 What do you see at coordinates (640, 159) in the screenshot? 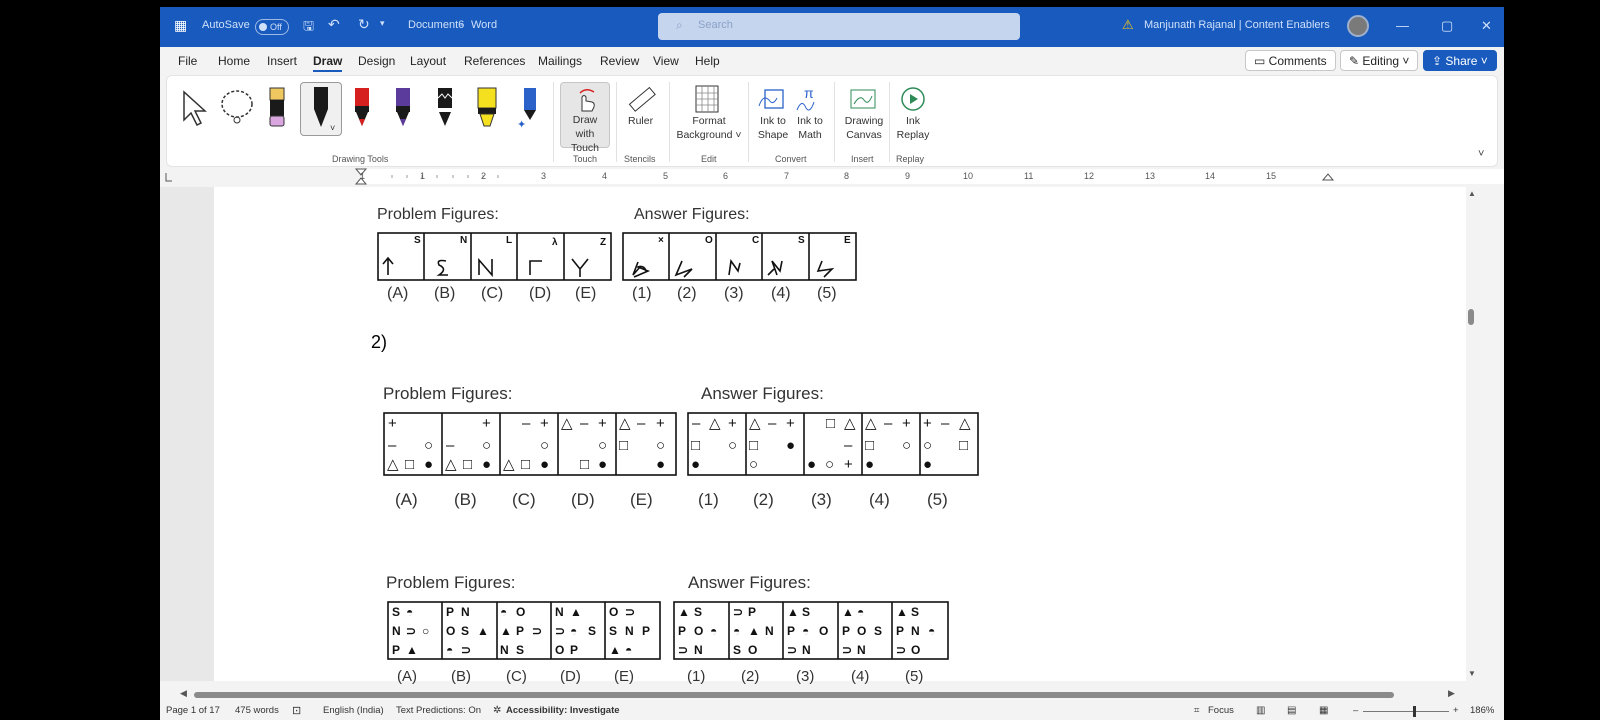
I see `stencils-group-label: Stencils` at bounding box center [640, 159].